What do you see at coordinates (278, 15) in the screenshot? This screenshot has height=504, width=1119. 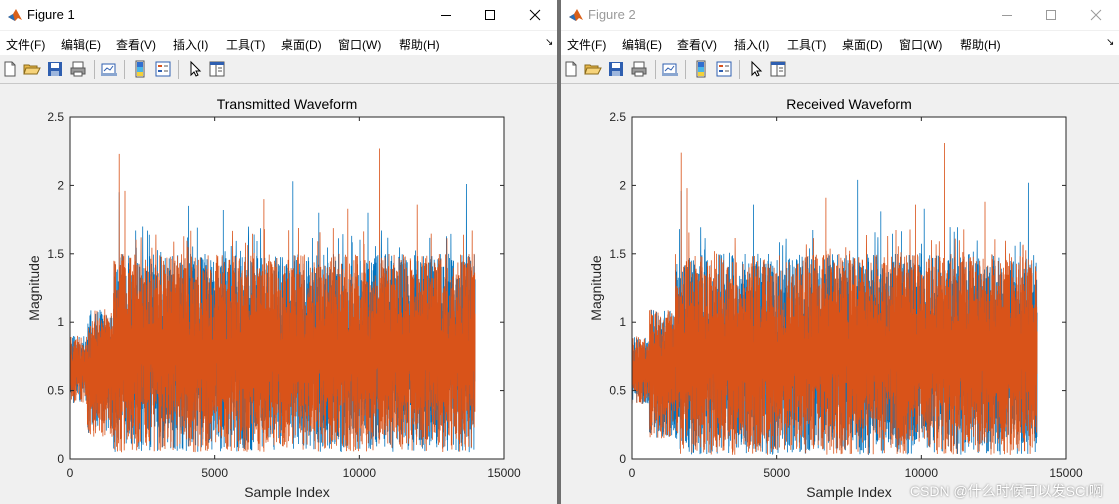 I see `title-bar: Figure 1` at bounding box center [278, 15].